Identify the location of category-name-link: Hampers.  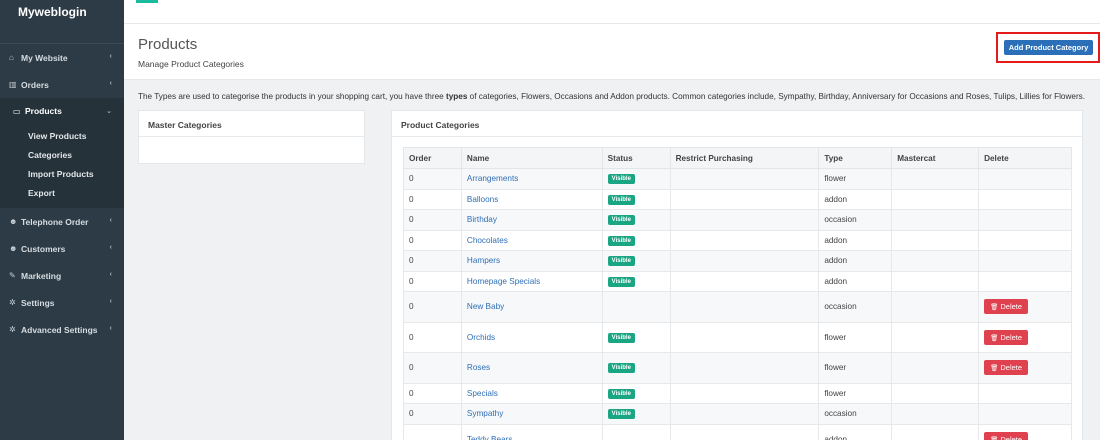
(483, 260).